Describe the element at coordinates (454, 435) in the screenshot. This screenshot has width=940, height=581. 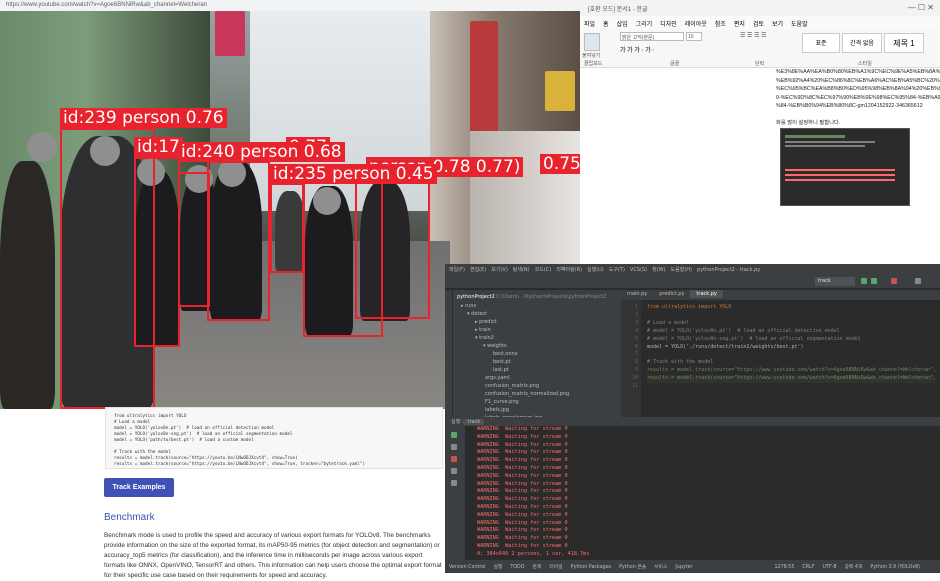
I see `rerun-icon` at that location.